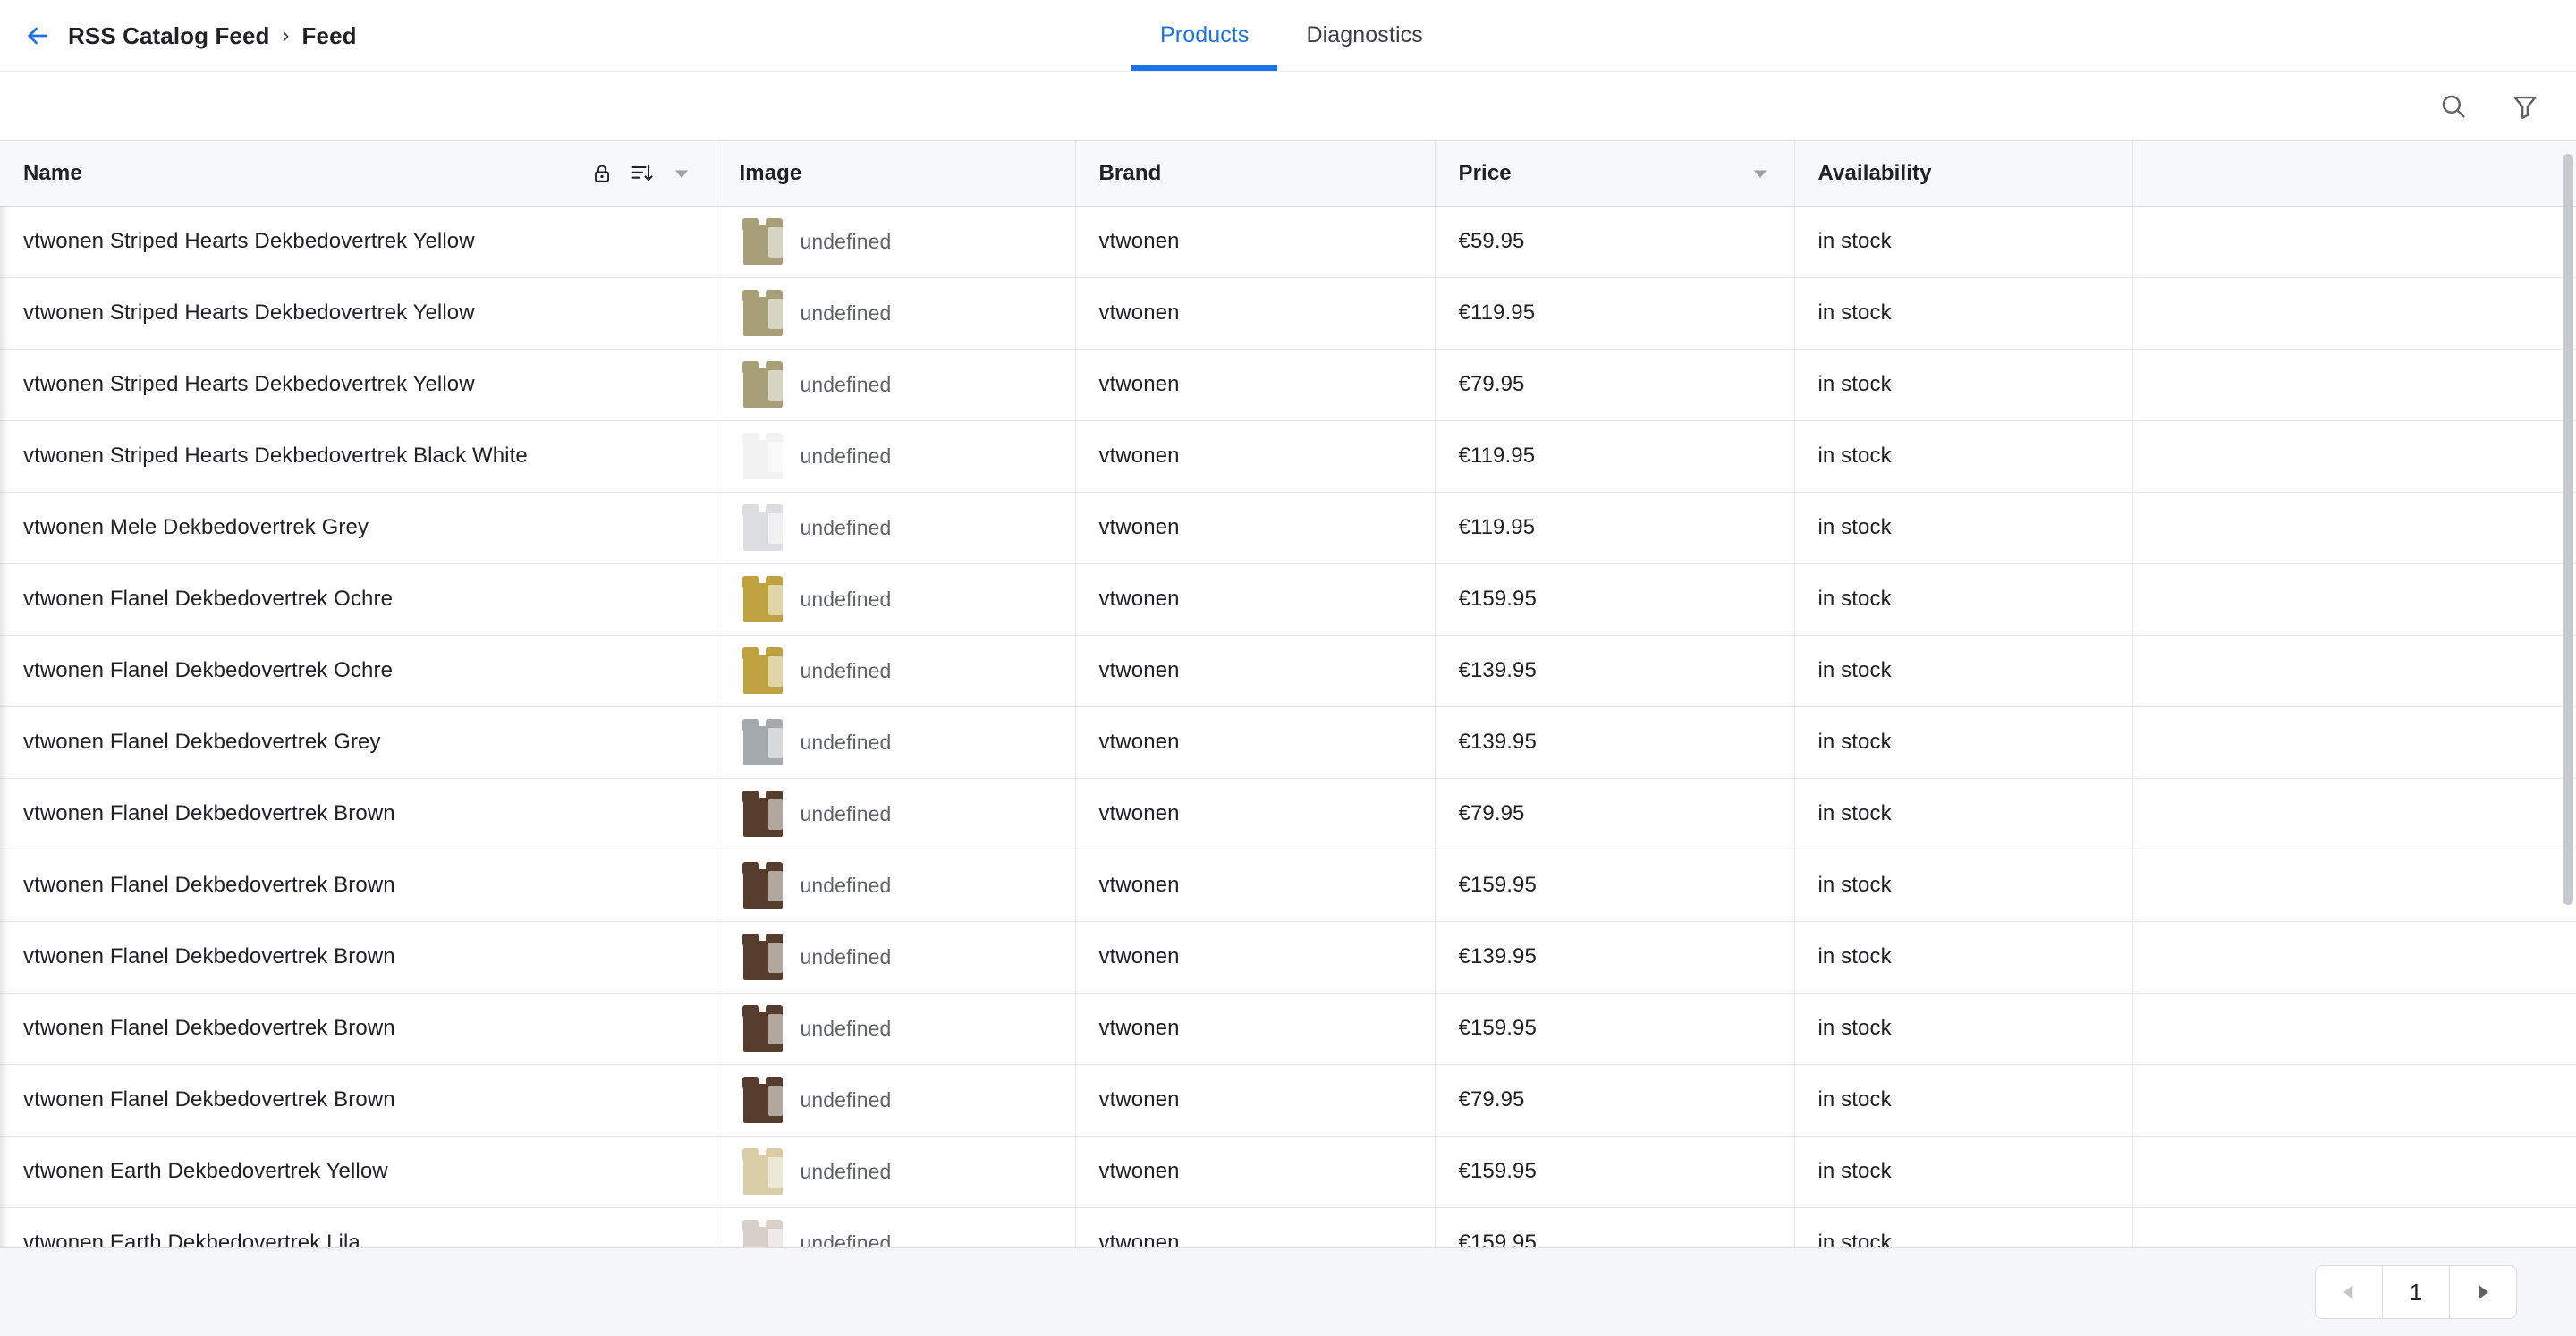 The image size is (2576, 1336). I want to click on tab-bar: Products Diagnostics, so click(1291, 36).